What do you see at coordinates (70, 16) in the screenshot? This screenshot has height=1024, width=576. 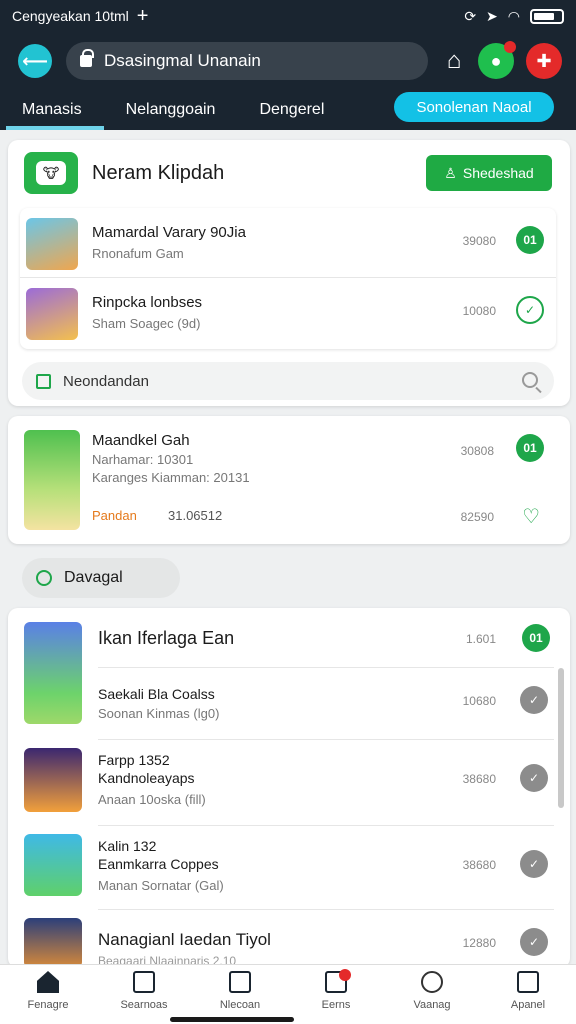 I see `status-title: Cengyeakan 10tml` at bounding box center [70, 16].